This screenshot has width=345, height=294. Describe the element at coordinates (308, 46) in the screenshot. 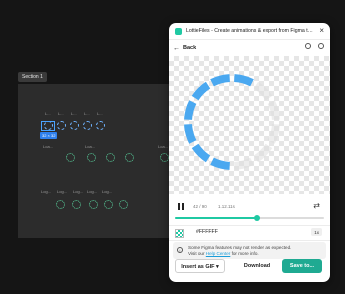

I see `history-icon` at that location.